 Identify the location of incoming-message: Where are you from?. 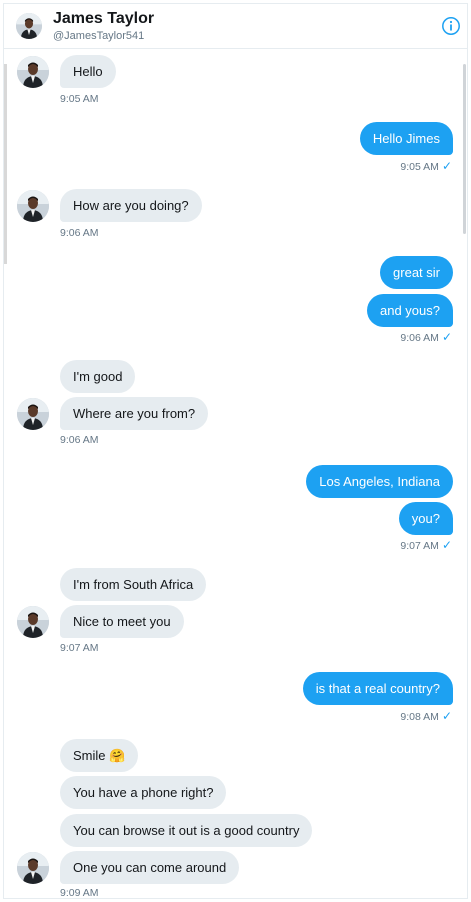
(134, 413).